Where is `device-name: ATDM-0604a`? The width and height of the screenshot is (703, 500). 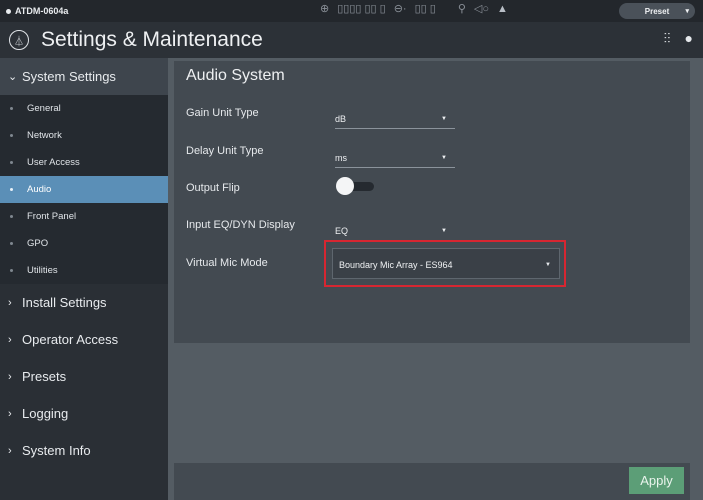 device-name: ATDM-0604a is located at coordinates (42, 11).